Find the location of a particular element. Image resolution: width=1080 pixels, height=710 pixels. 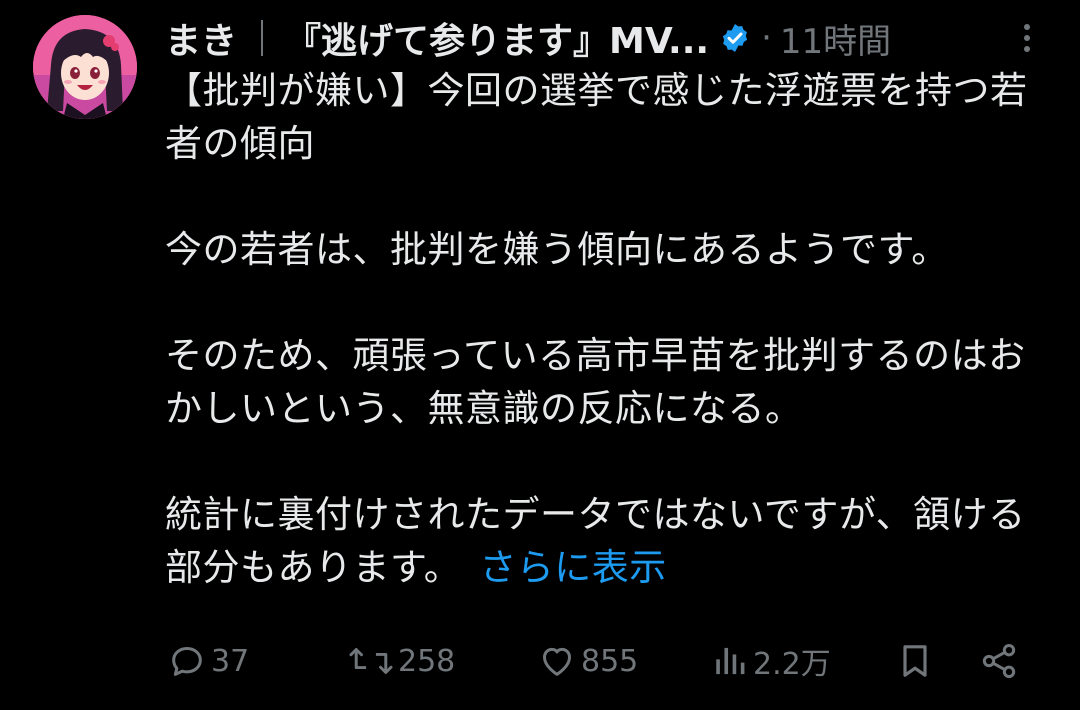

like-count: 855 is located at coordinates (610, 661).